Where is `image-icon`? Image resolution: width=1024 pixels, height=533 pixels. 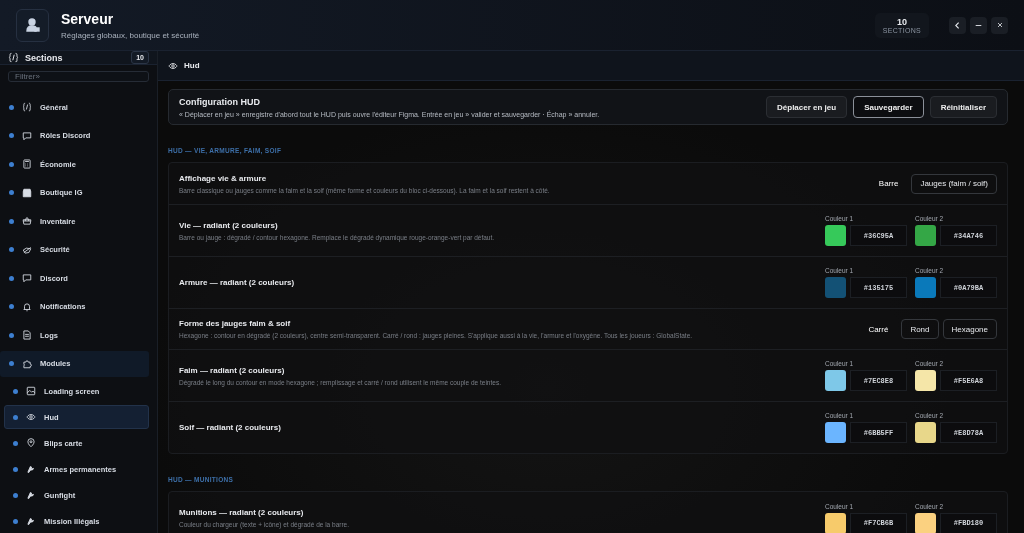
image-icon is located at coordinates (31, 391).